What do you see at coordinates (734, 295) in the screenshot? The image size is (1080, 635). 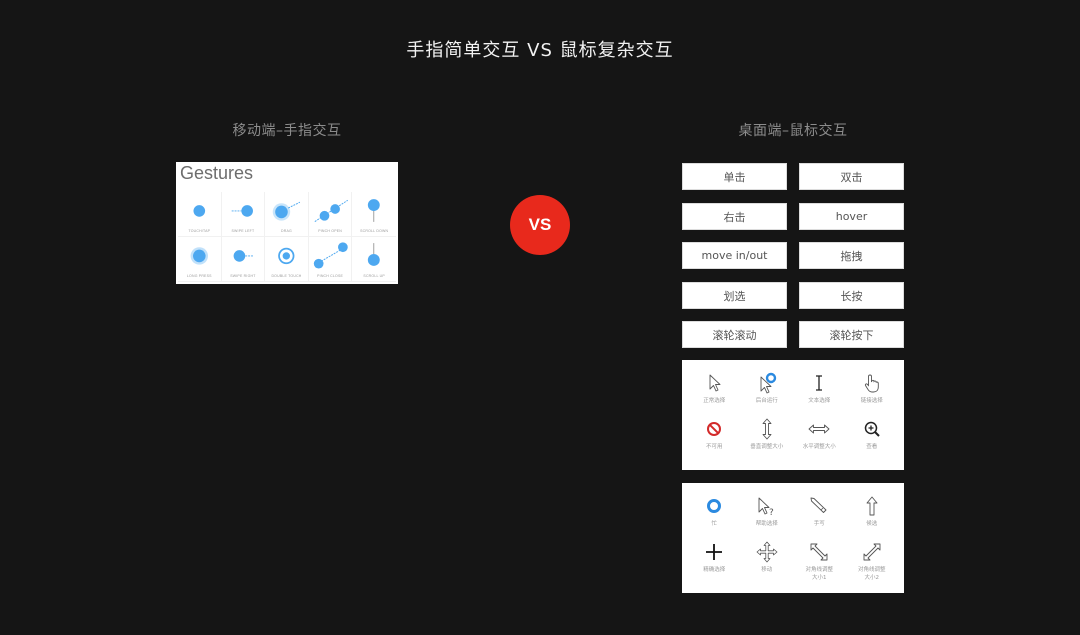 I see `interaction-select-range: 划选` at bounding box center [734, 295].